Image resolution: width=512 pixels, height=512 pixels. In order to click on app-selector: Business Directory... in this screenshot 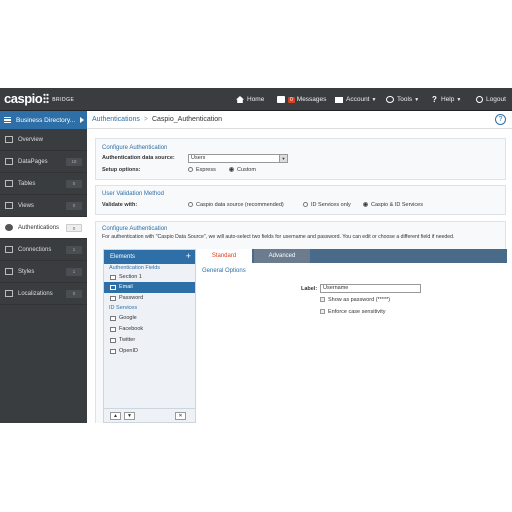, I will do `click(43, 120)`.